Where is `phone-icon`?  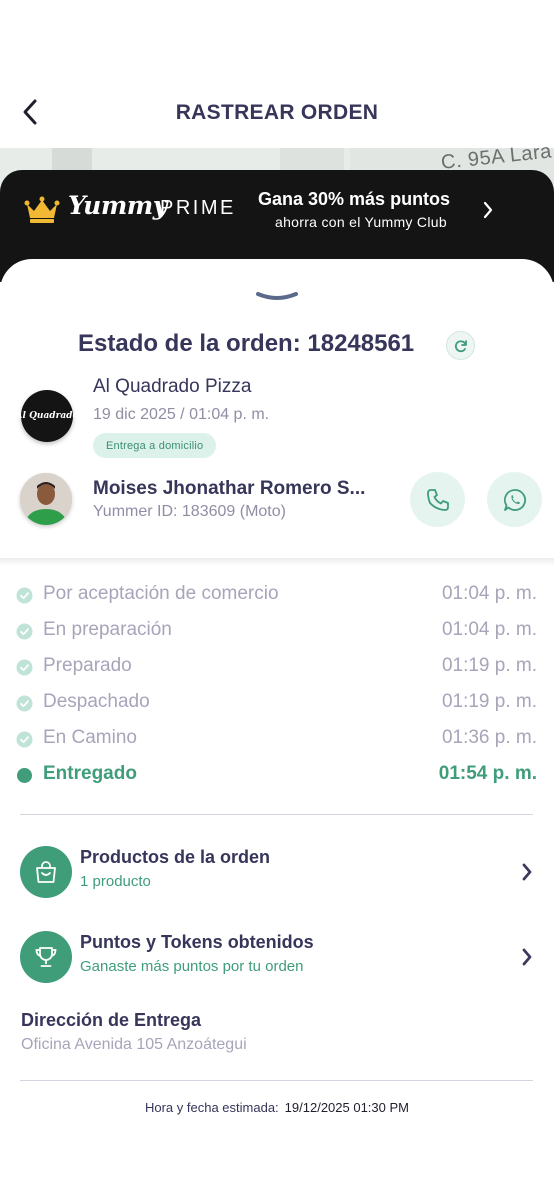
phone-icon is located at coordinates (437, 499).